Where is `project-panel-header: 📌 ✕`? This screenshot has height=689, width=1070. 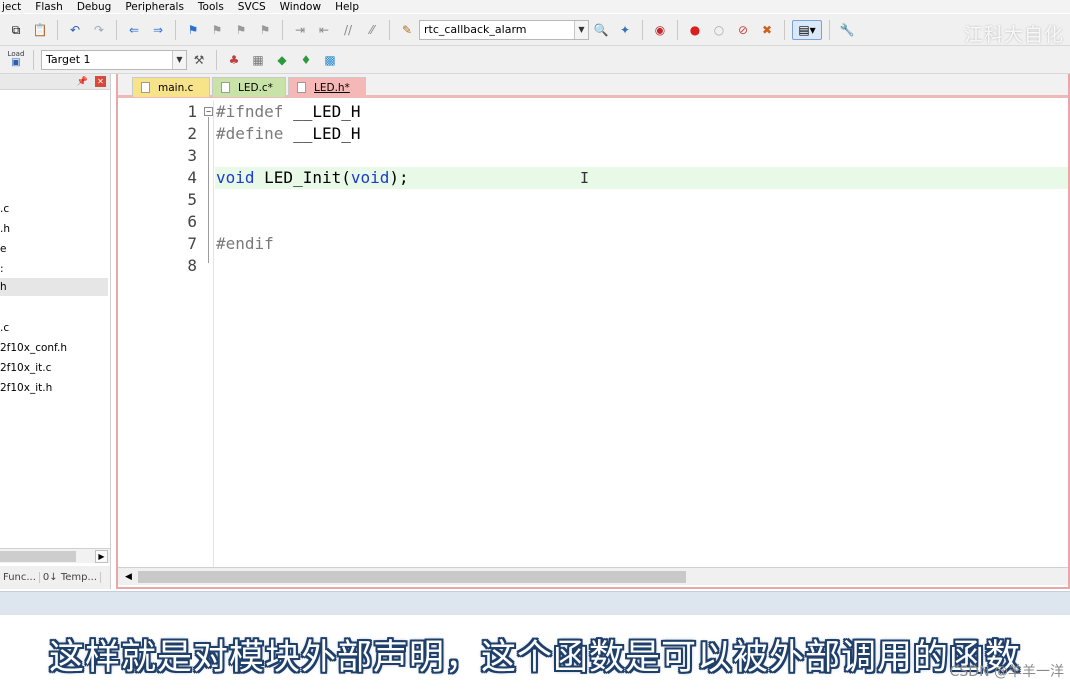
project-panel-header: 📌 ✕ is located at coordinates (55, 82).